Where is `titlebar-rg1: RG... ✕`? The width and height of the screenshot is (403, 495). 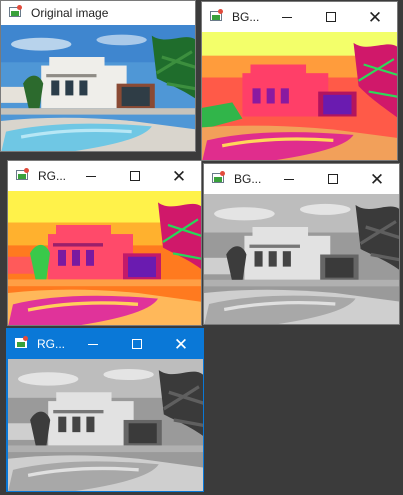
titlebar-rg1: RG... ✕ is located at coordinates (104, 176).